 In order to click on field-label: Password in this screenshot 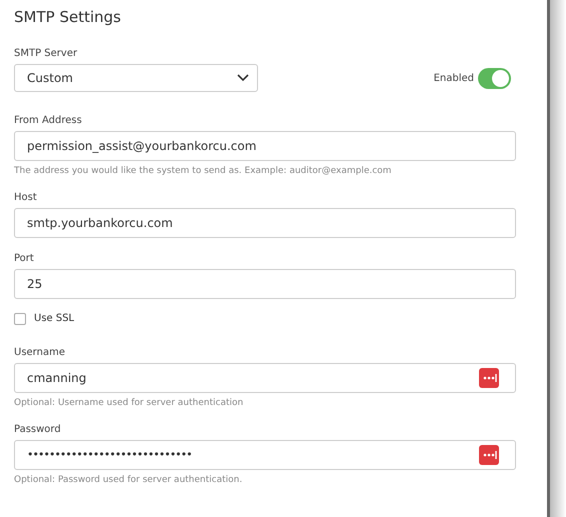, I will do `click(38, 429)`.